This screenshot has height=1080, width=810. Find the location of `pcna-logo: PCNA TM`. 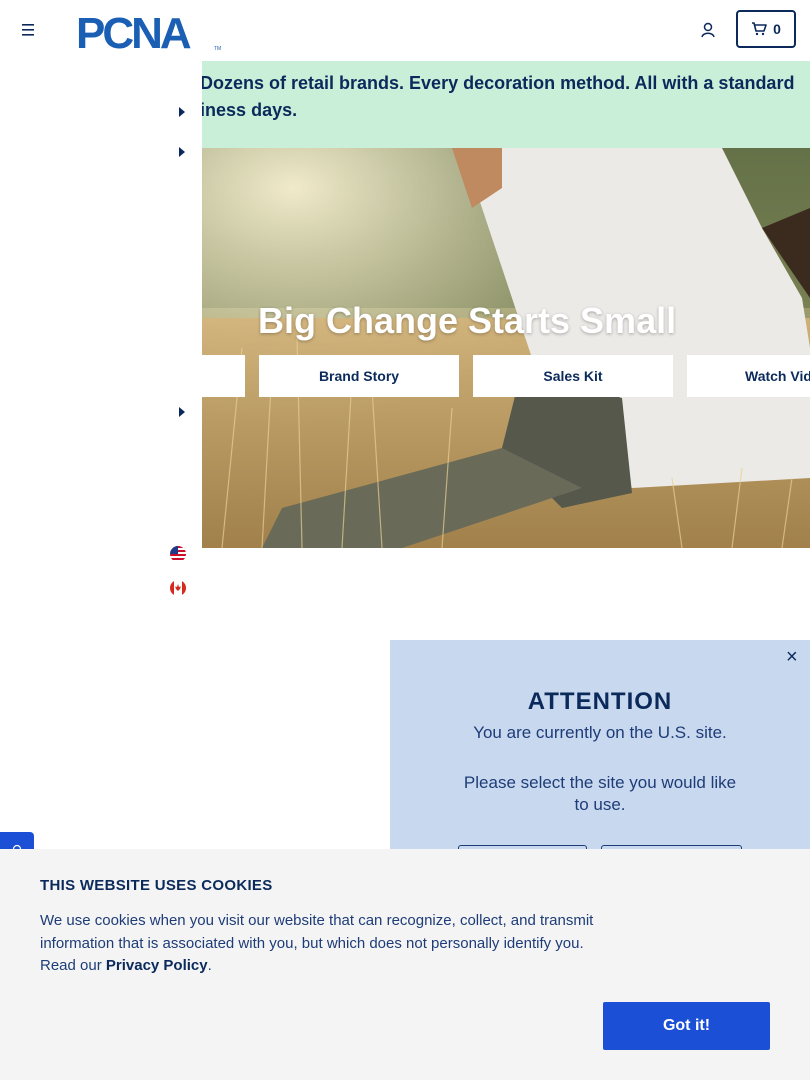

pcna-logo: PCNA TM is located at coordinates (151, 33).